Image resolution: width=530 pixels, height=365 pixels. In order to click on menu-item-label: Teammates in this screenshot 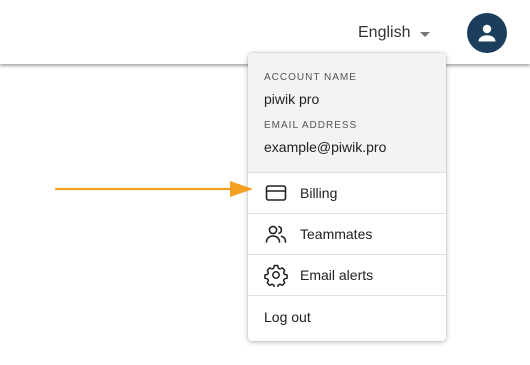, I will do `click(336, 234)`.